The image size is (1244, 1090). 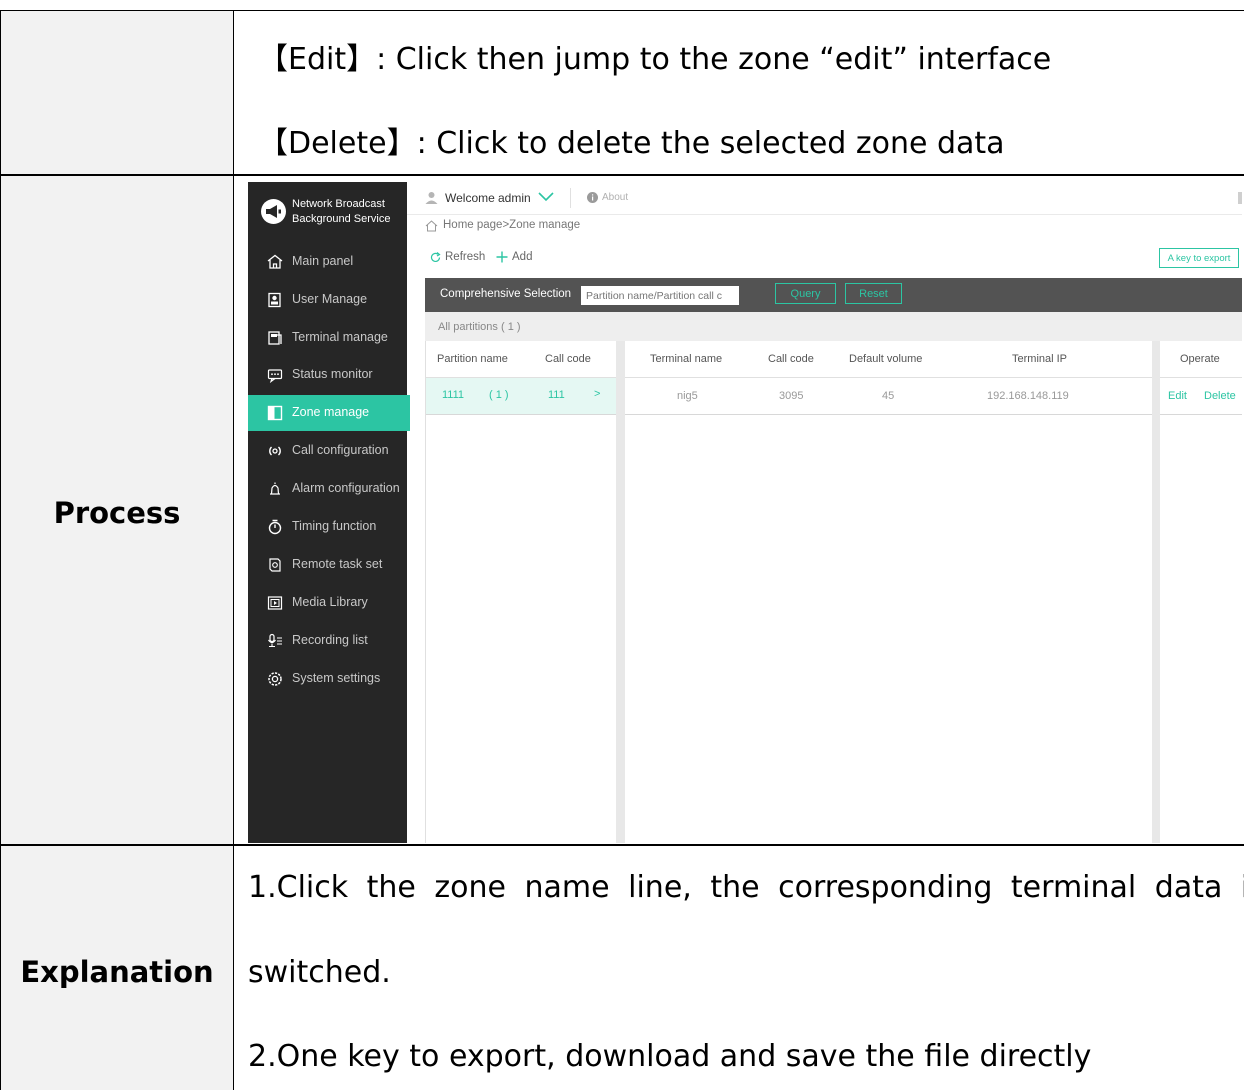 What do you see at coordinates (514, 198) in the screenshot?
I see `username: admin` at bounding box center [514, 198].